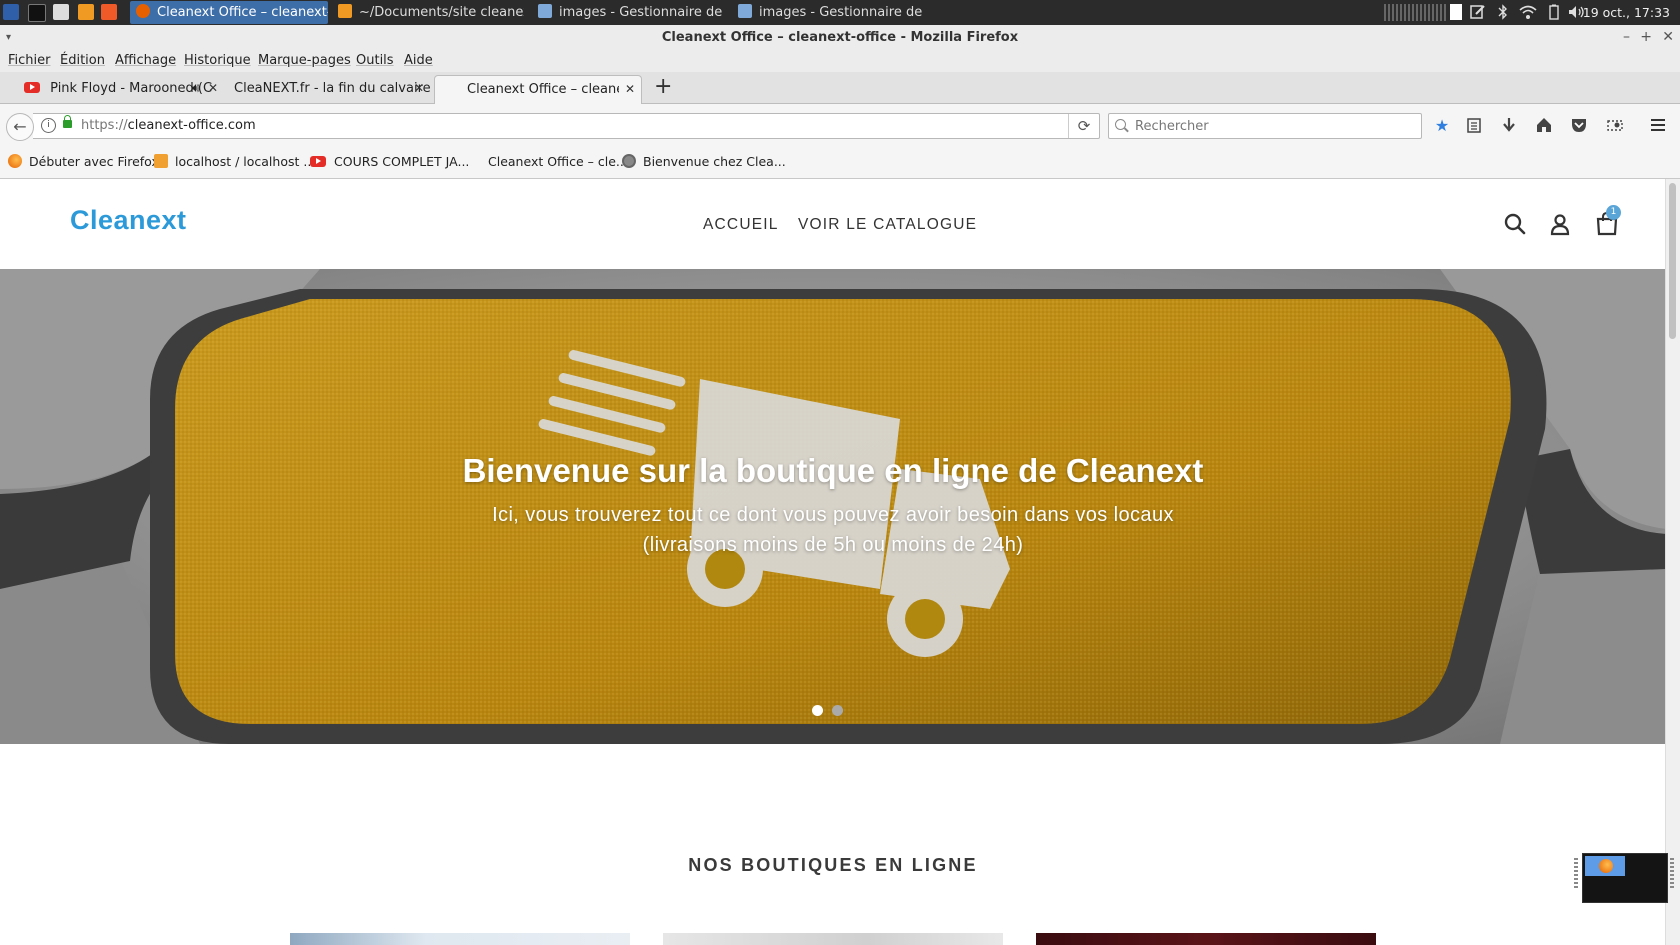  What do you see at coordinates (1544, 126) in the screenshot?
I see `home-icon` at bounding box center [1544, 126].